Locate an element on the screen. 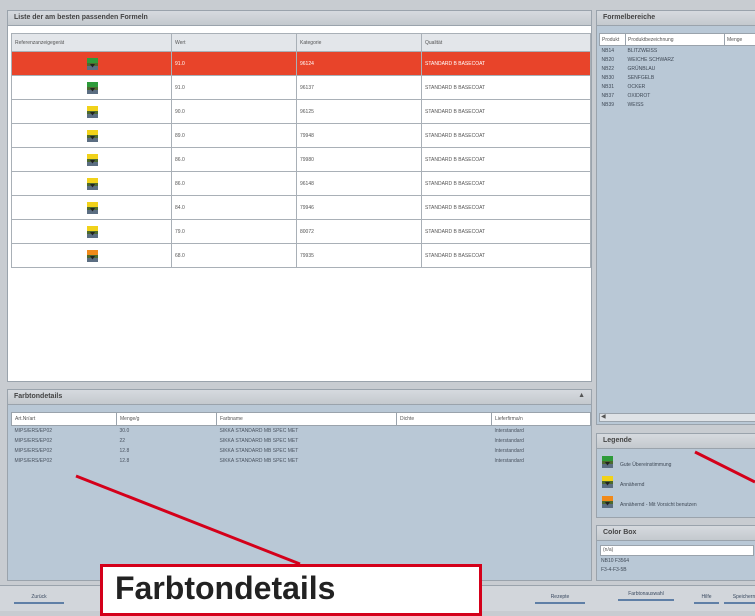 Image resolution: width=755 pixels, height=616 pixels. value-cell: 68.0 is located at coordinates (234, 256).